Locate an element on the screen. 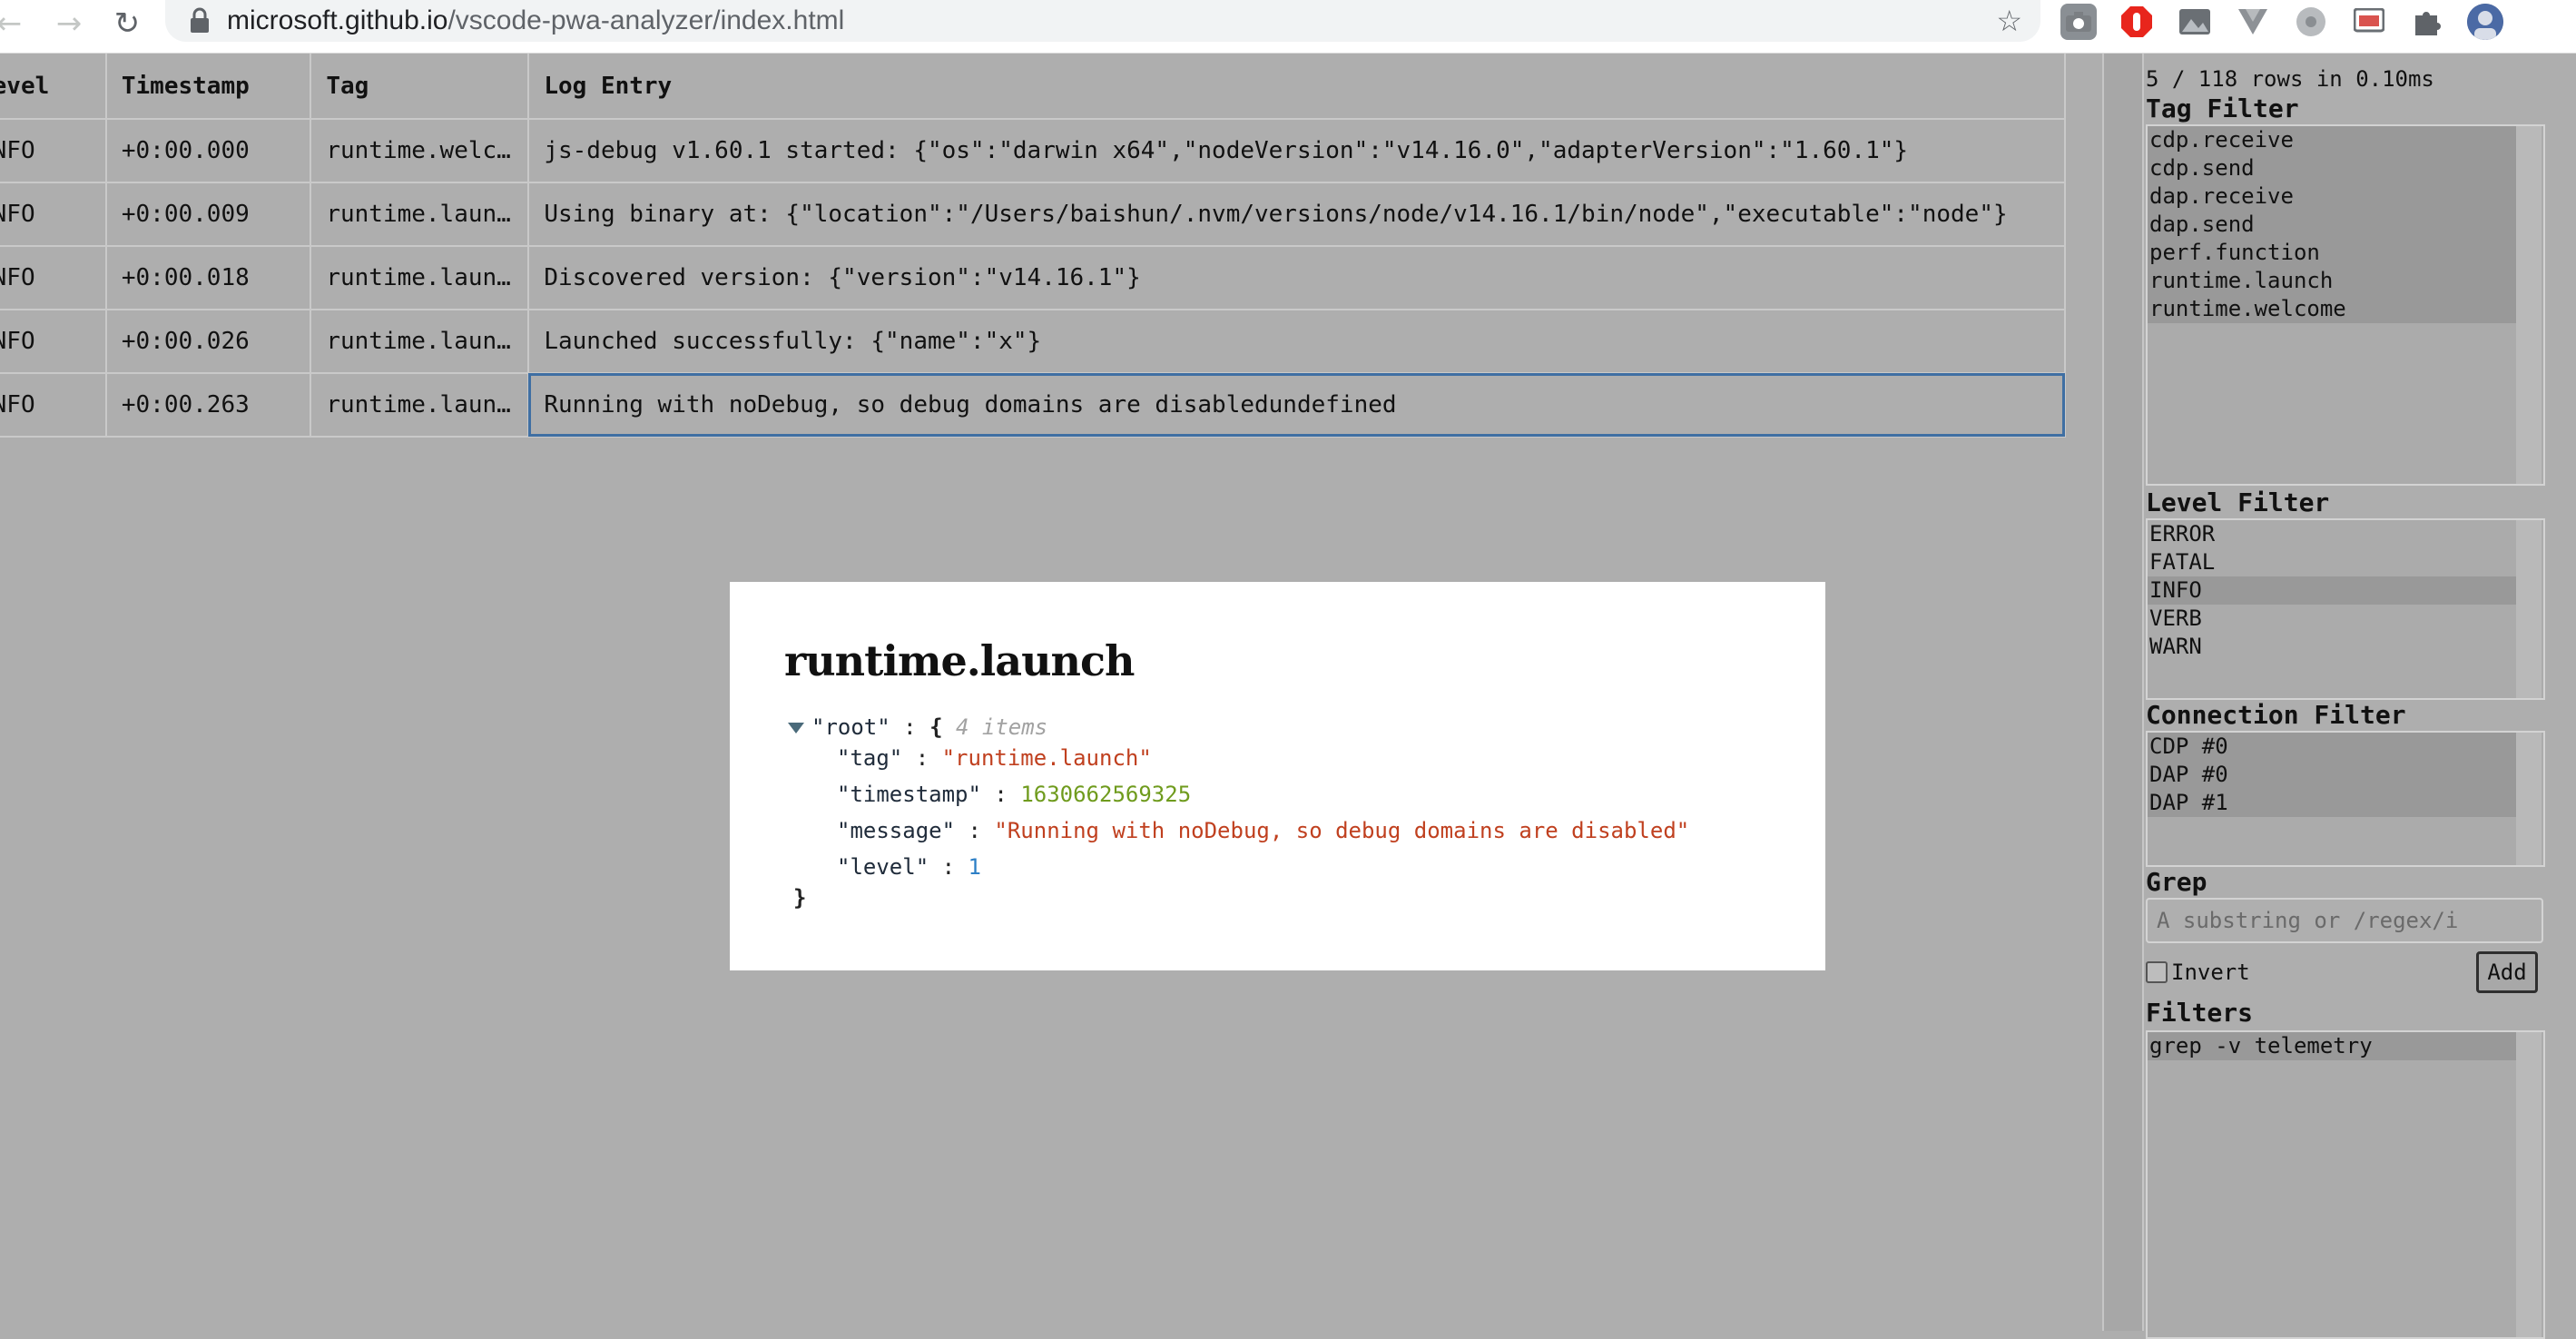 Image resolution: width=2576 pixels, height=1339 pixels. level-option-selected: INFO is located at coordinates (2333, 590).